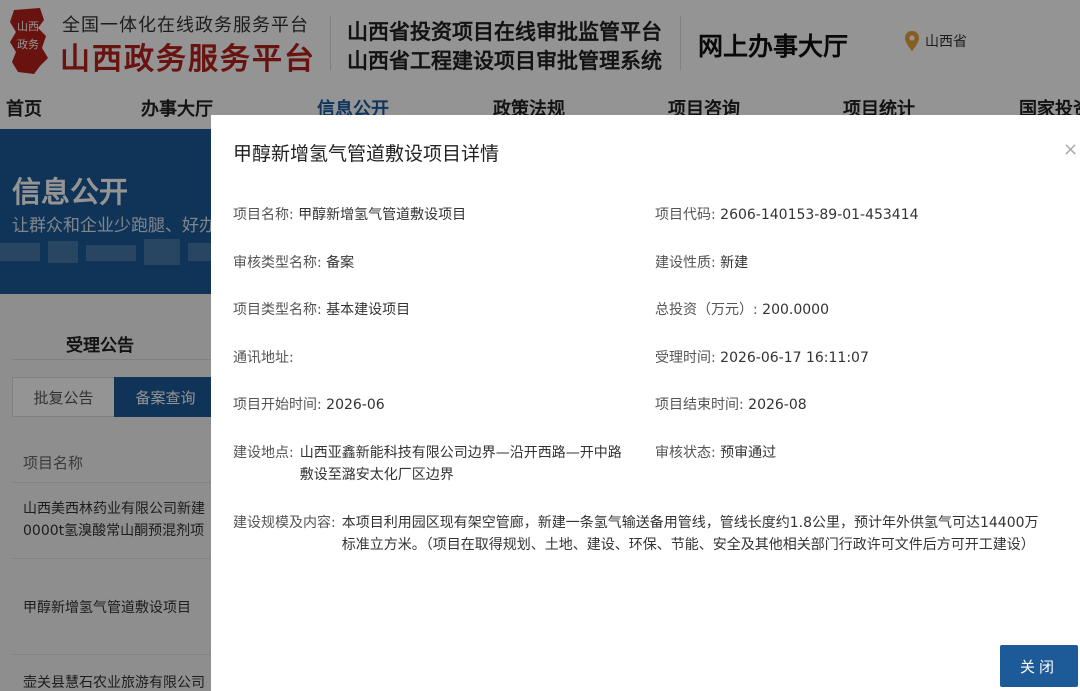 The width and height of the screenshot is (1080, 691). I want to click on field-end-time: 项目结束时间: 2026-08, so click(731, 405).